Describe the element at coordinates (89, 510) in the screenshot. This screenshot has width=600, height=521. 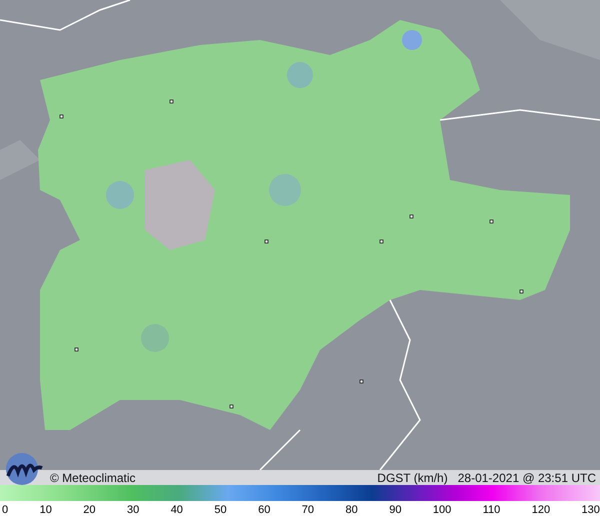
I see `scale-label: 20` at that location.